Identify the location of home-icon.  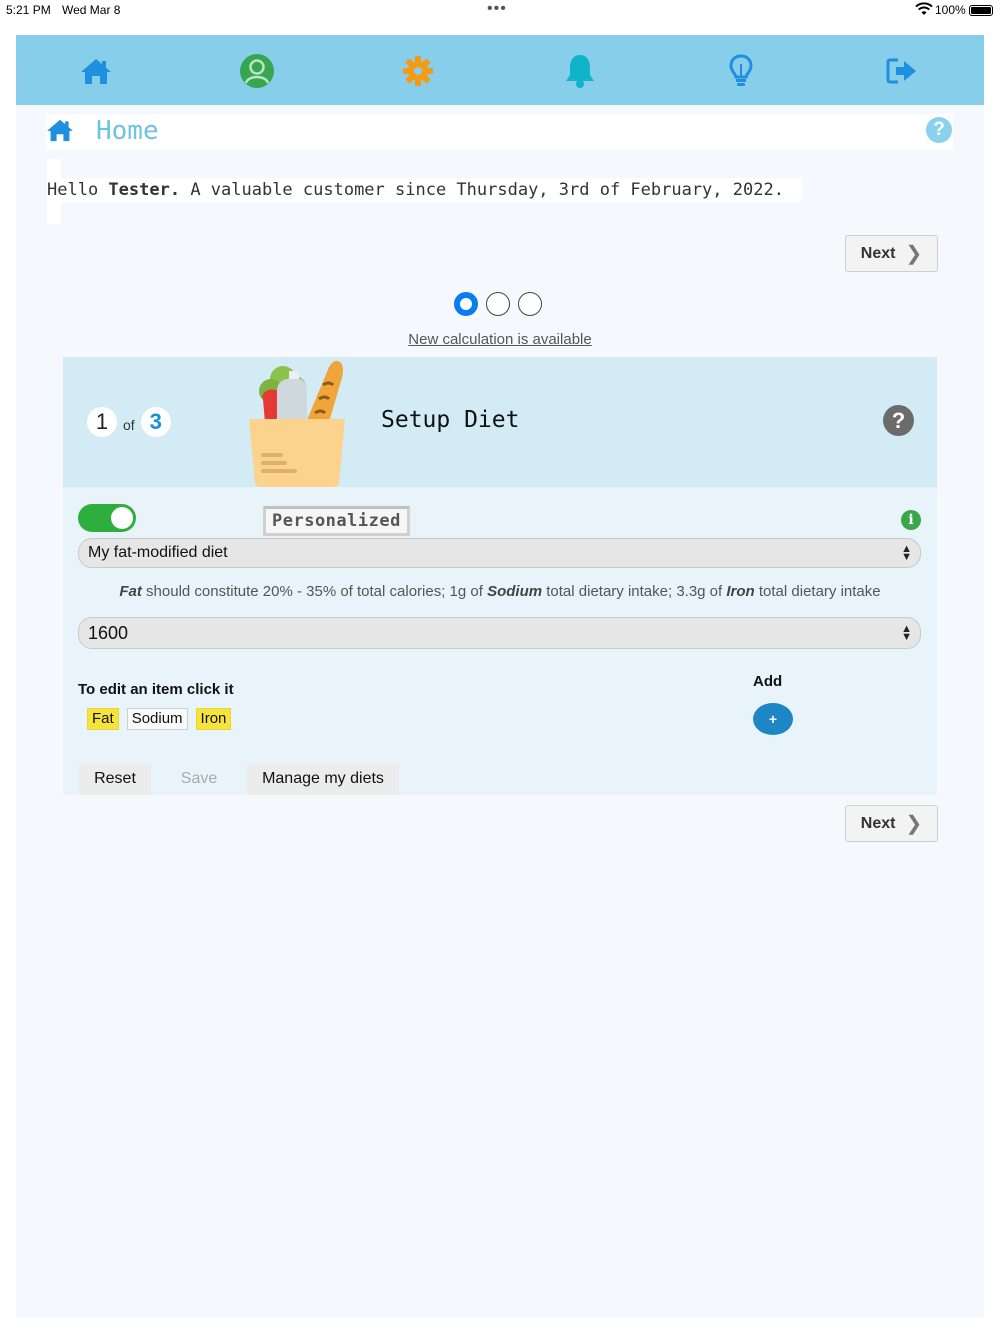
(60, 130).